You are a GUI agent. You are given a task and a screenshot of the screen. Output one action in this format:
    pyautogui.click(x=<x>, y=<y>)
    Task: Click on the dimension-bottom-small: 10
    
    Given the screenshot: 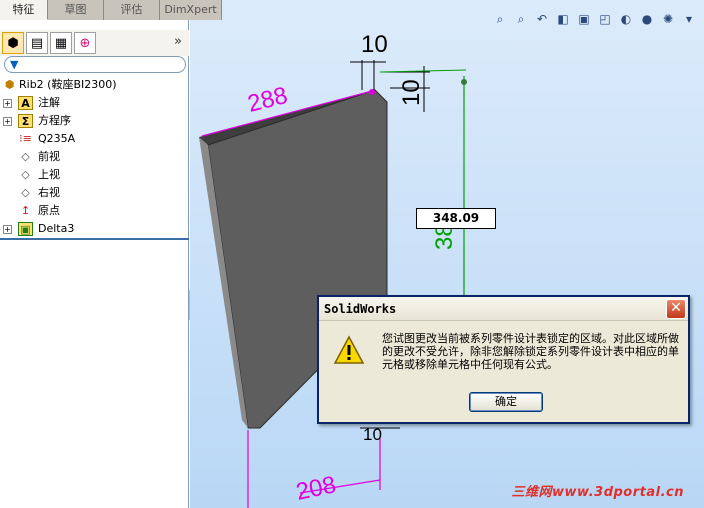 What is the action you would take?
    pyautogui.click(x=372, y=434)
    